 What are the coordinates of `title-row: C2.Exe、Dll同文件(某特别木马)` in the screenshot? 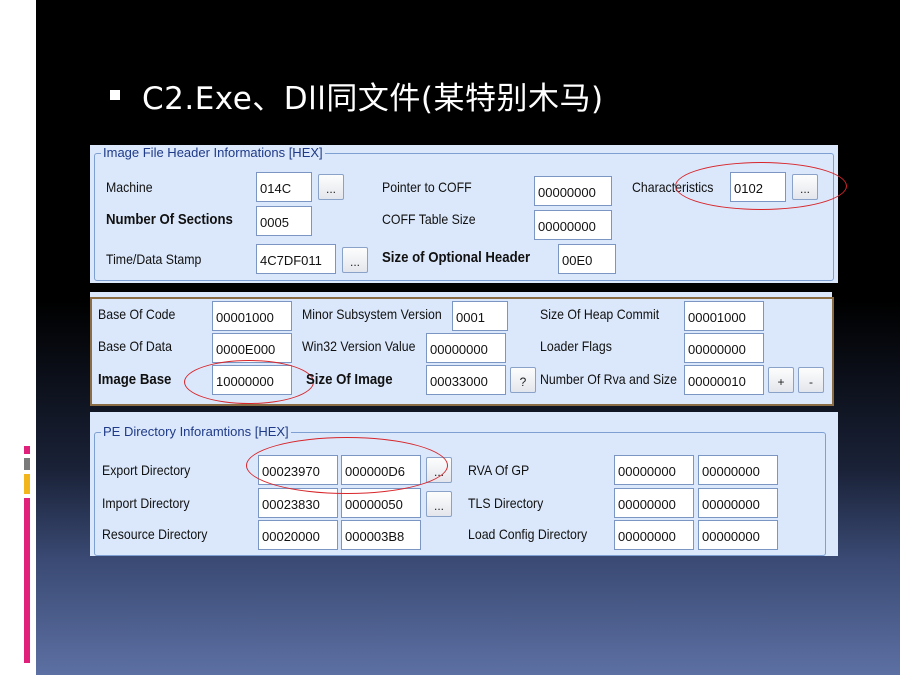 It's located at (357, 95).